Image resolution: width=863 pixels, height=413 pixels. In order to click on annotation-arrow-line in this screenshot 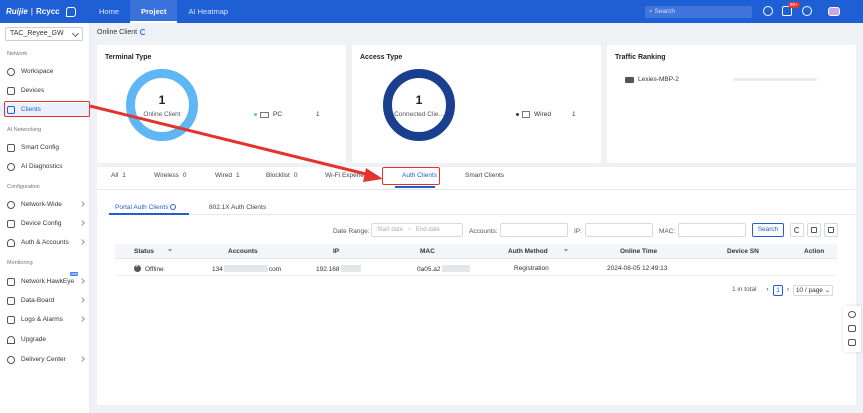, I will do `click(234, 141)`.